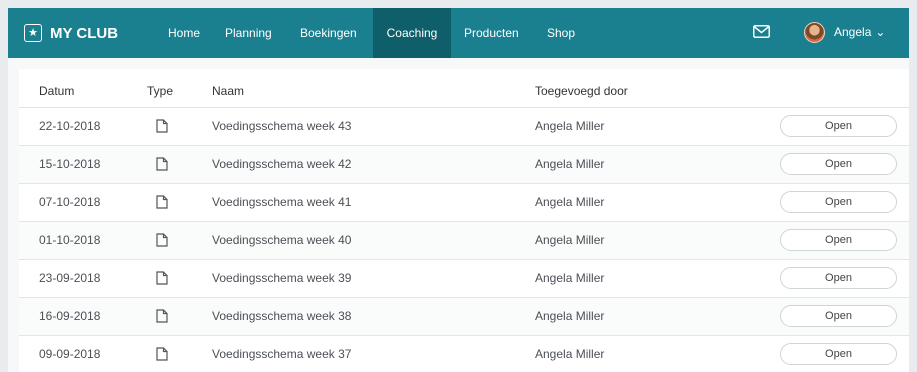 The image size is (917, 372). What do you see at coordinates (281, 202) in the screenshot?
I see `row-name: Voedingsschema week 41` at bounding box center [281, 202].